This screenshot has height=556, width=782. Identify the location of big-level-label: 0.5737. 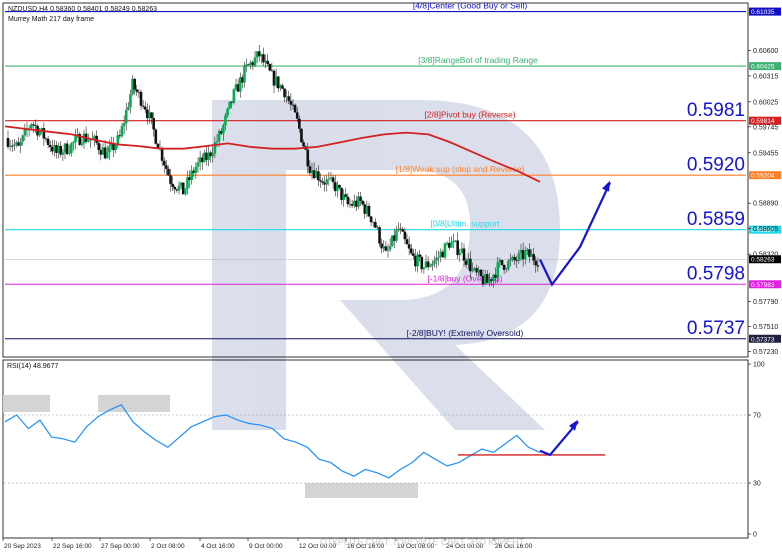
(716, 328).